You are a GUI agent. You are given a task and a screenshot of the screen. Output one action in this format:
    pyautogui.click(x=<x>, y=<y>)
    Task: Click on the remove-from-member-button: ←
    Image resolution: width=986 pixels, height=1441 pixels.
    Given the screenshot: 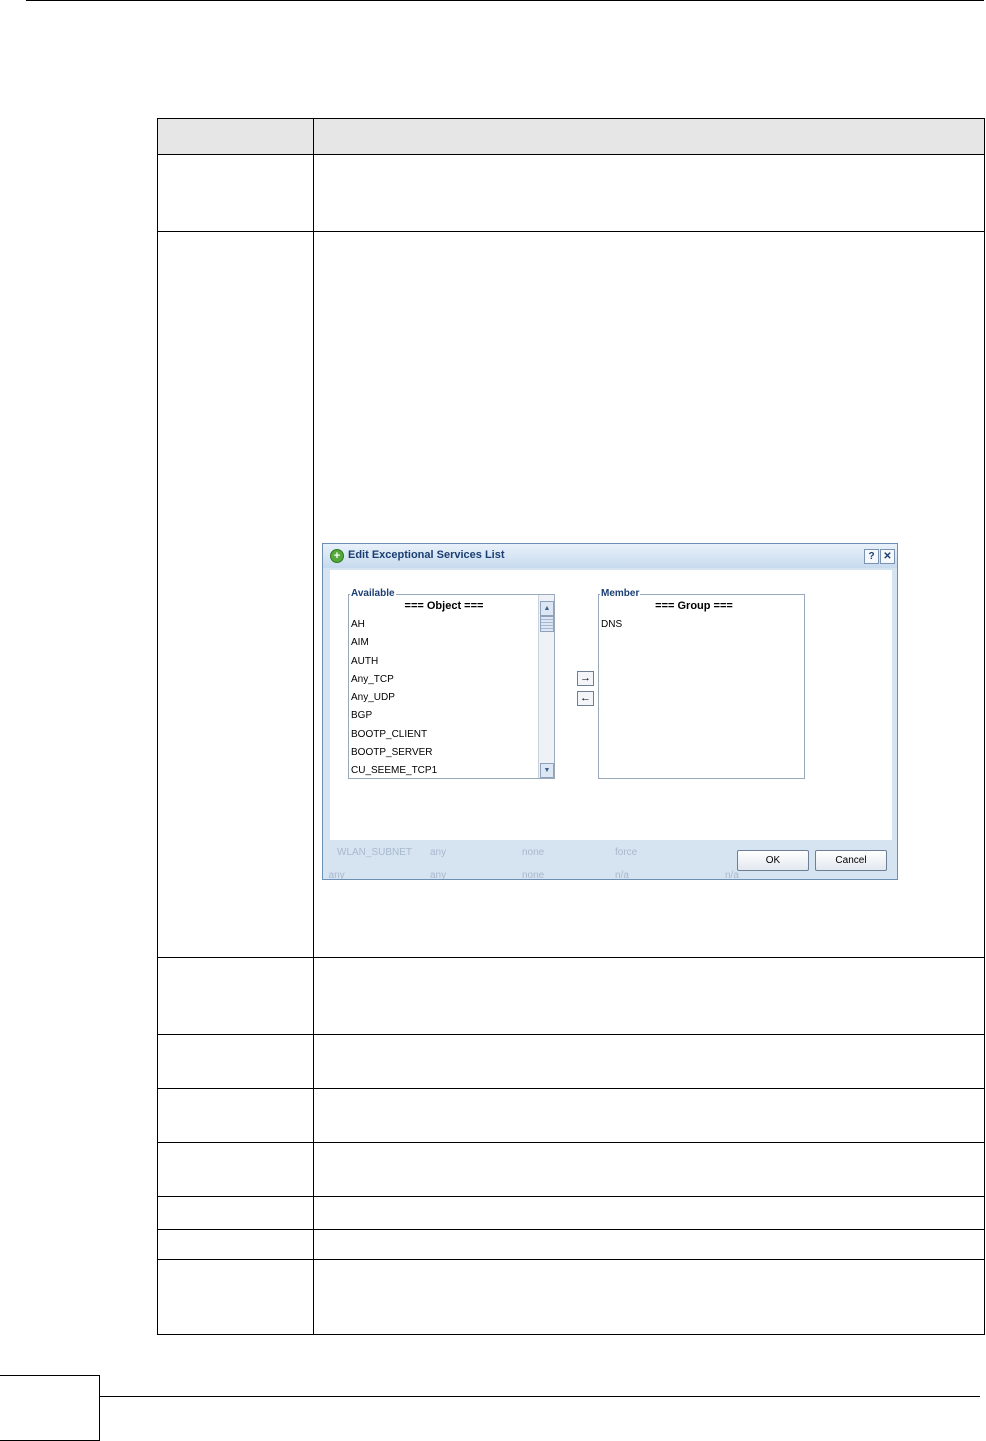 What is the action you would take?
    pyautogui.click(x=585, y=698)
    